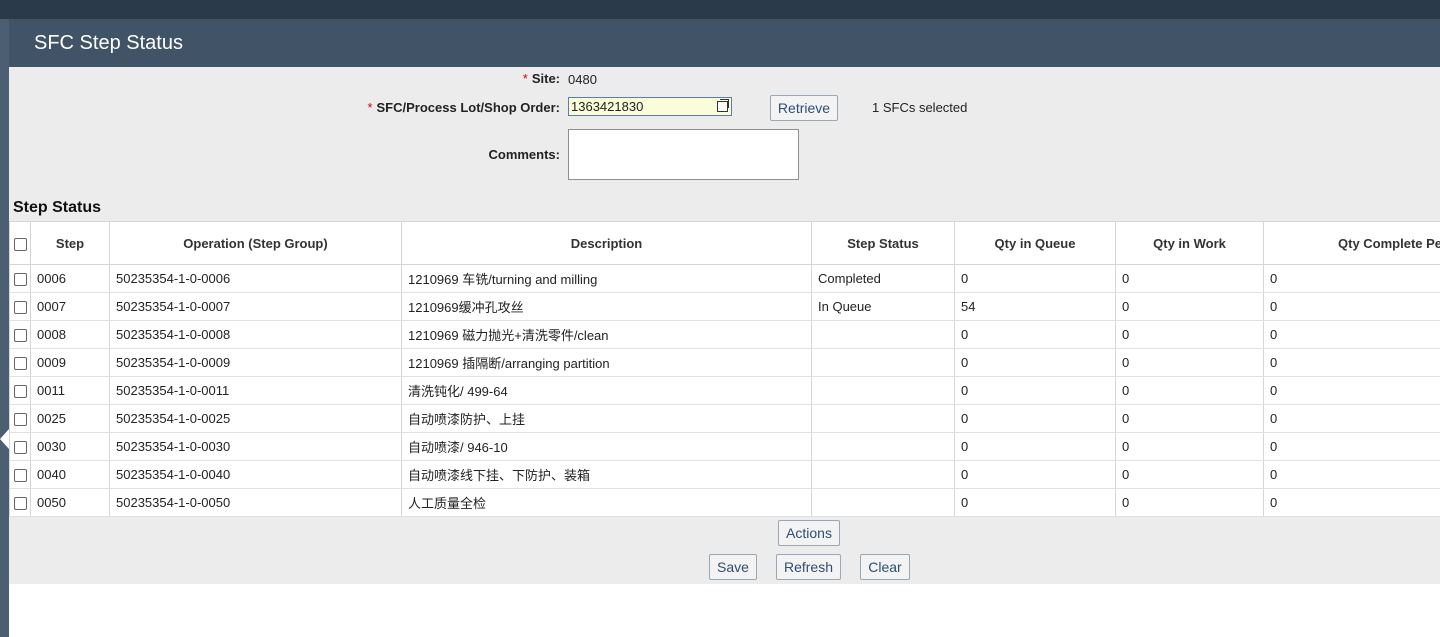 This screenshot has height=637, width=1440. Describe the element at coordinates (255, 278) in the screenshot. I see `operation-cell: 50235354-1-0-0006` at that location.